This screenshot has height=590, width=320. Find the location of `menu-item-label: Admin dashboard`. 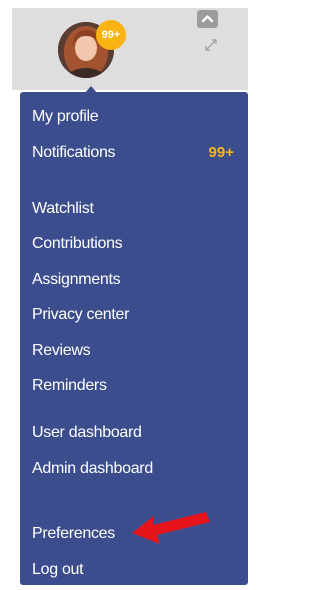

menu-item-label: Admin dashboard is located at coordinates (92, 468).